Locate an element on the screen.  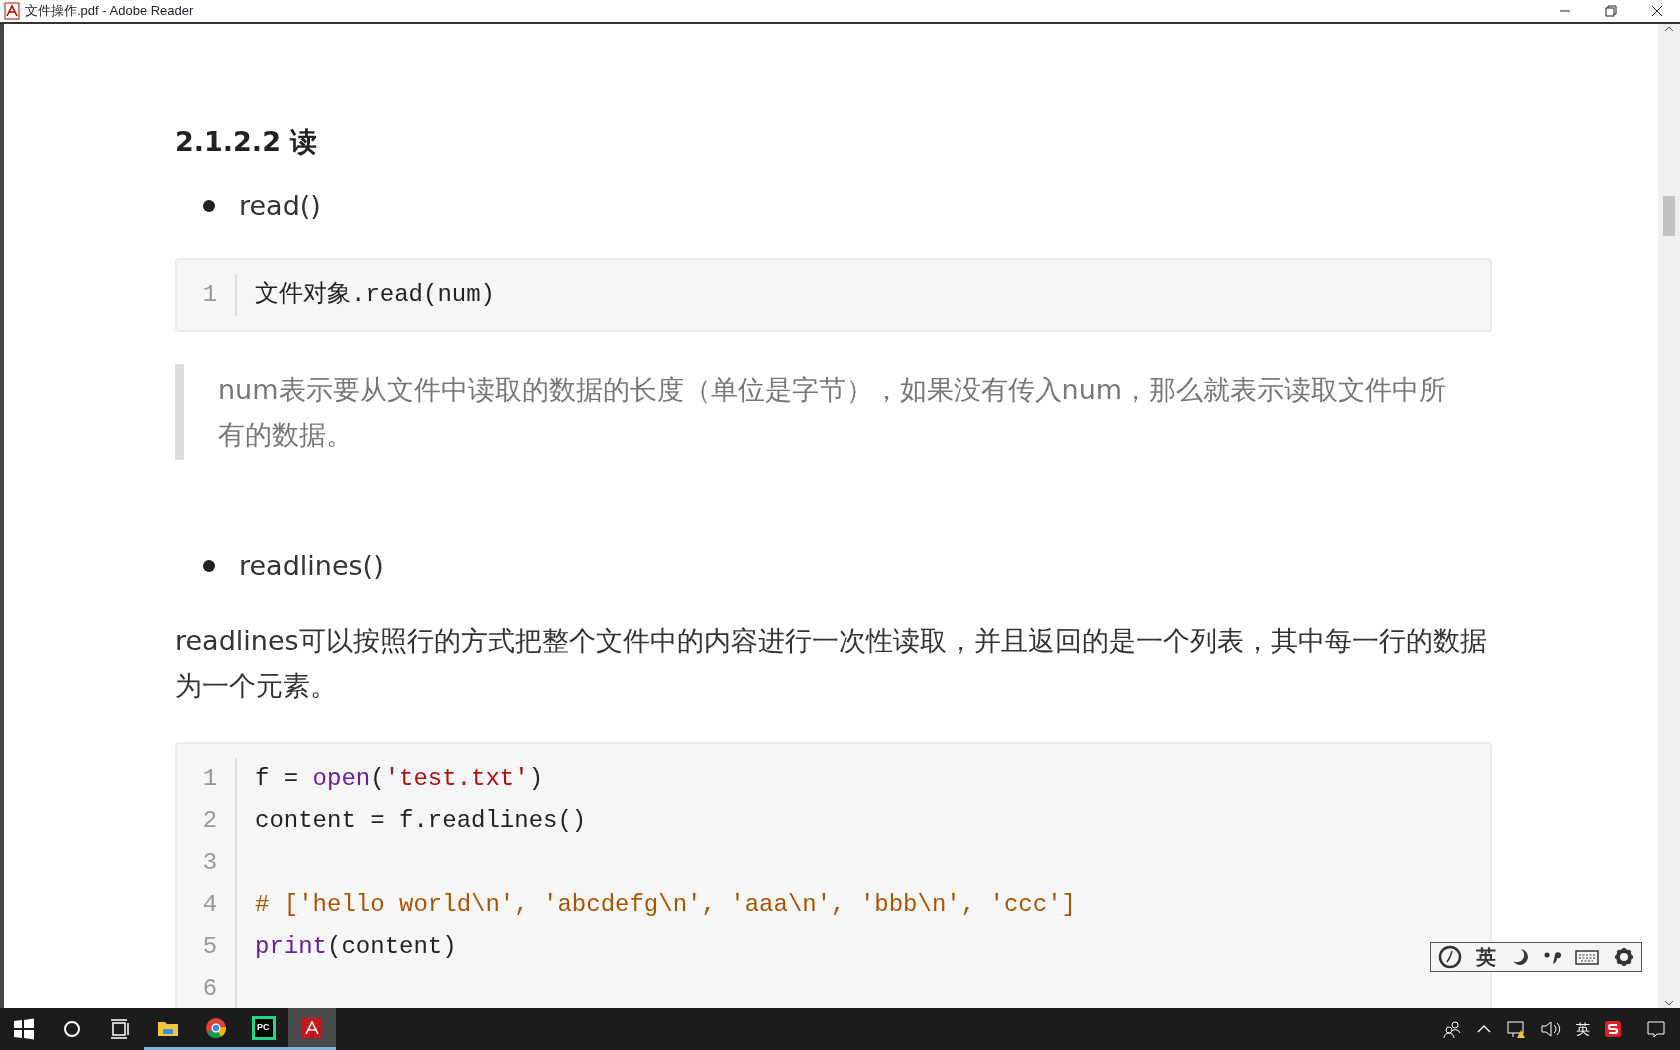
pycharm-logo: PC is located at coordinates (264, 1027).